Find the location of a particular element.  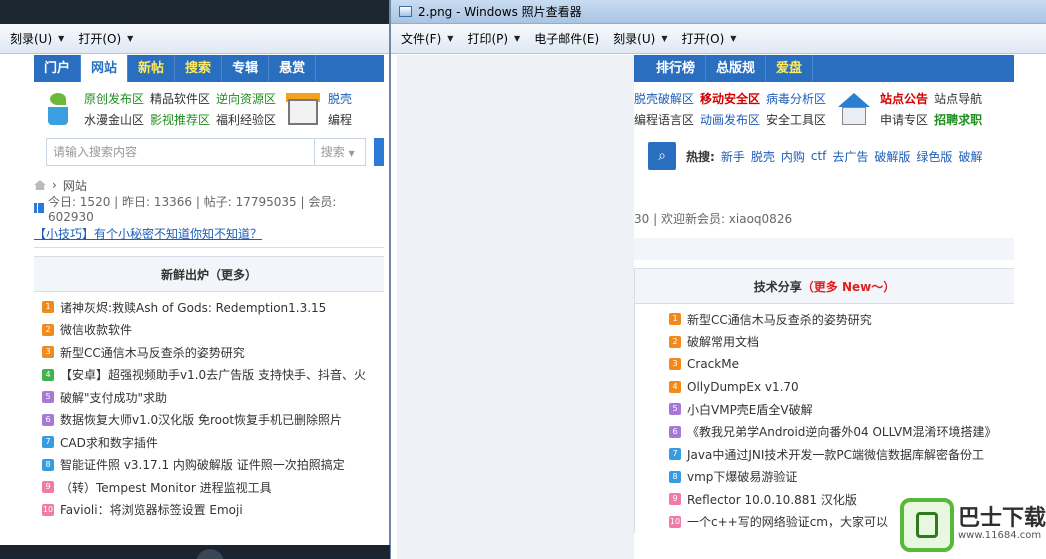

topic-row: 4 OllyDumpEx v1.70 is located at coordinates (837, 387).